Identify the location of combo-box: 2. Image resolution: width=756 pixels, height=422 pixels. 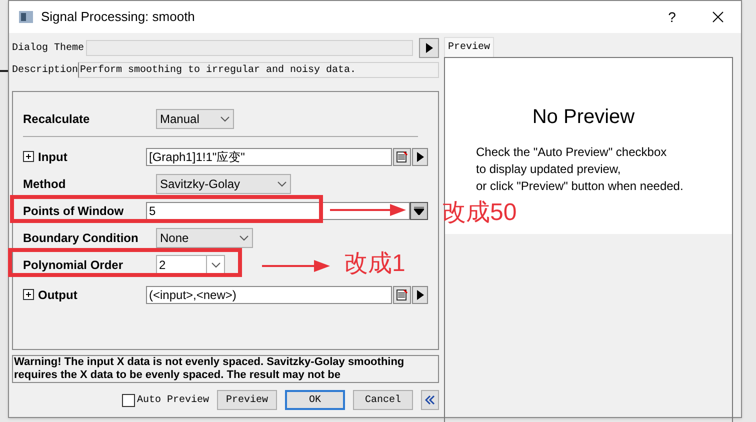
(190, 264).